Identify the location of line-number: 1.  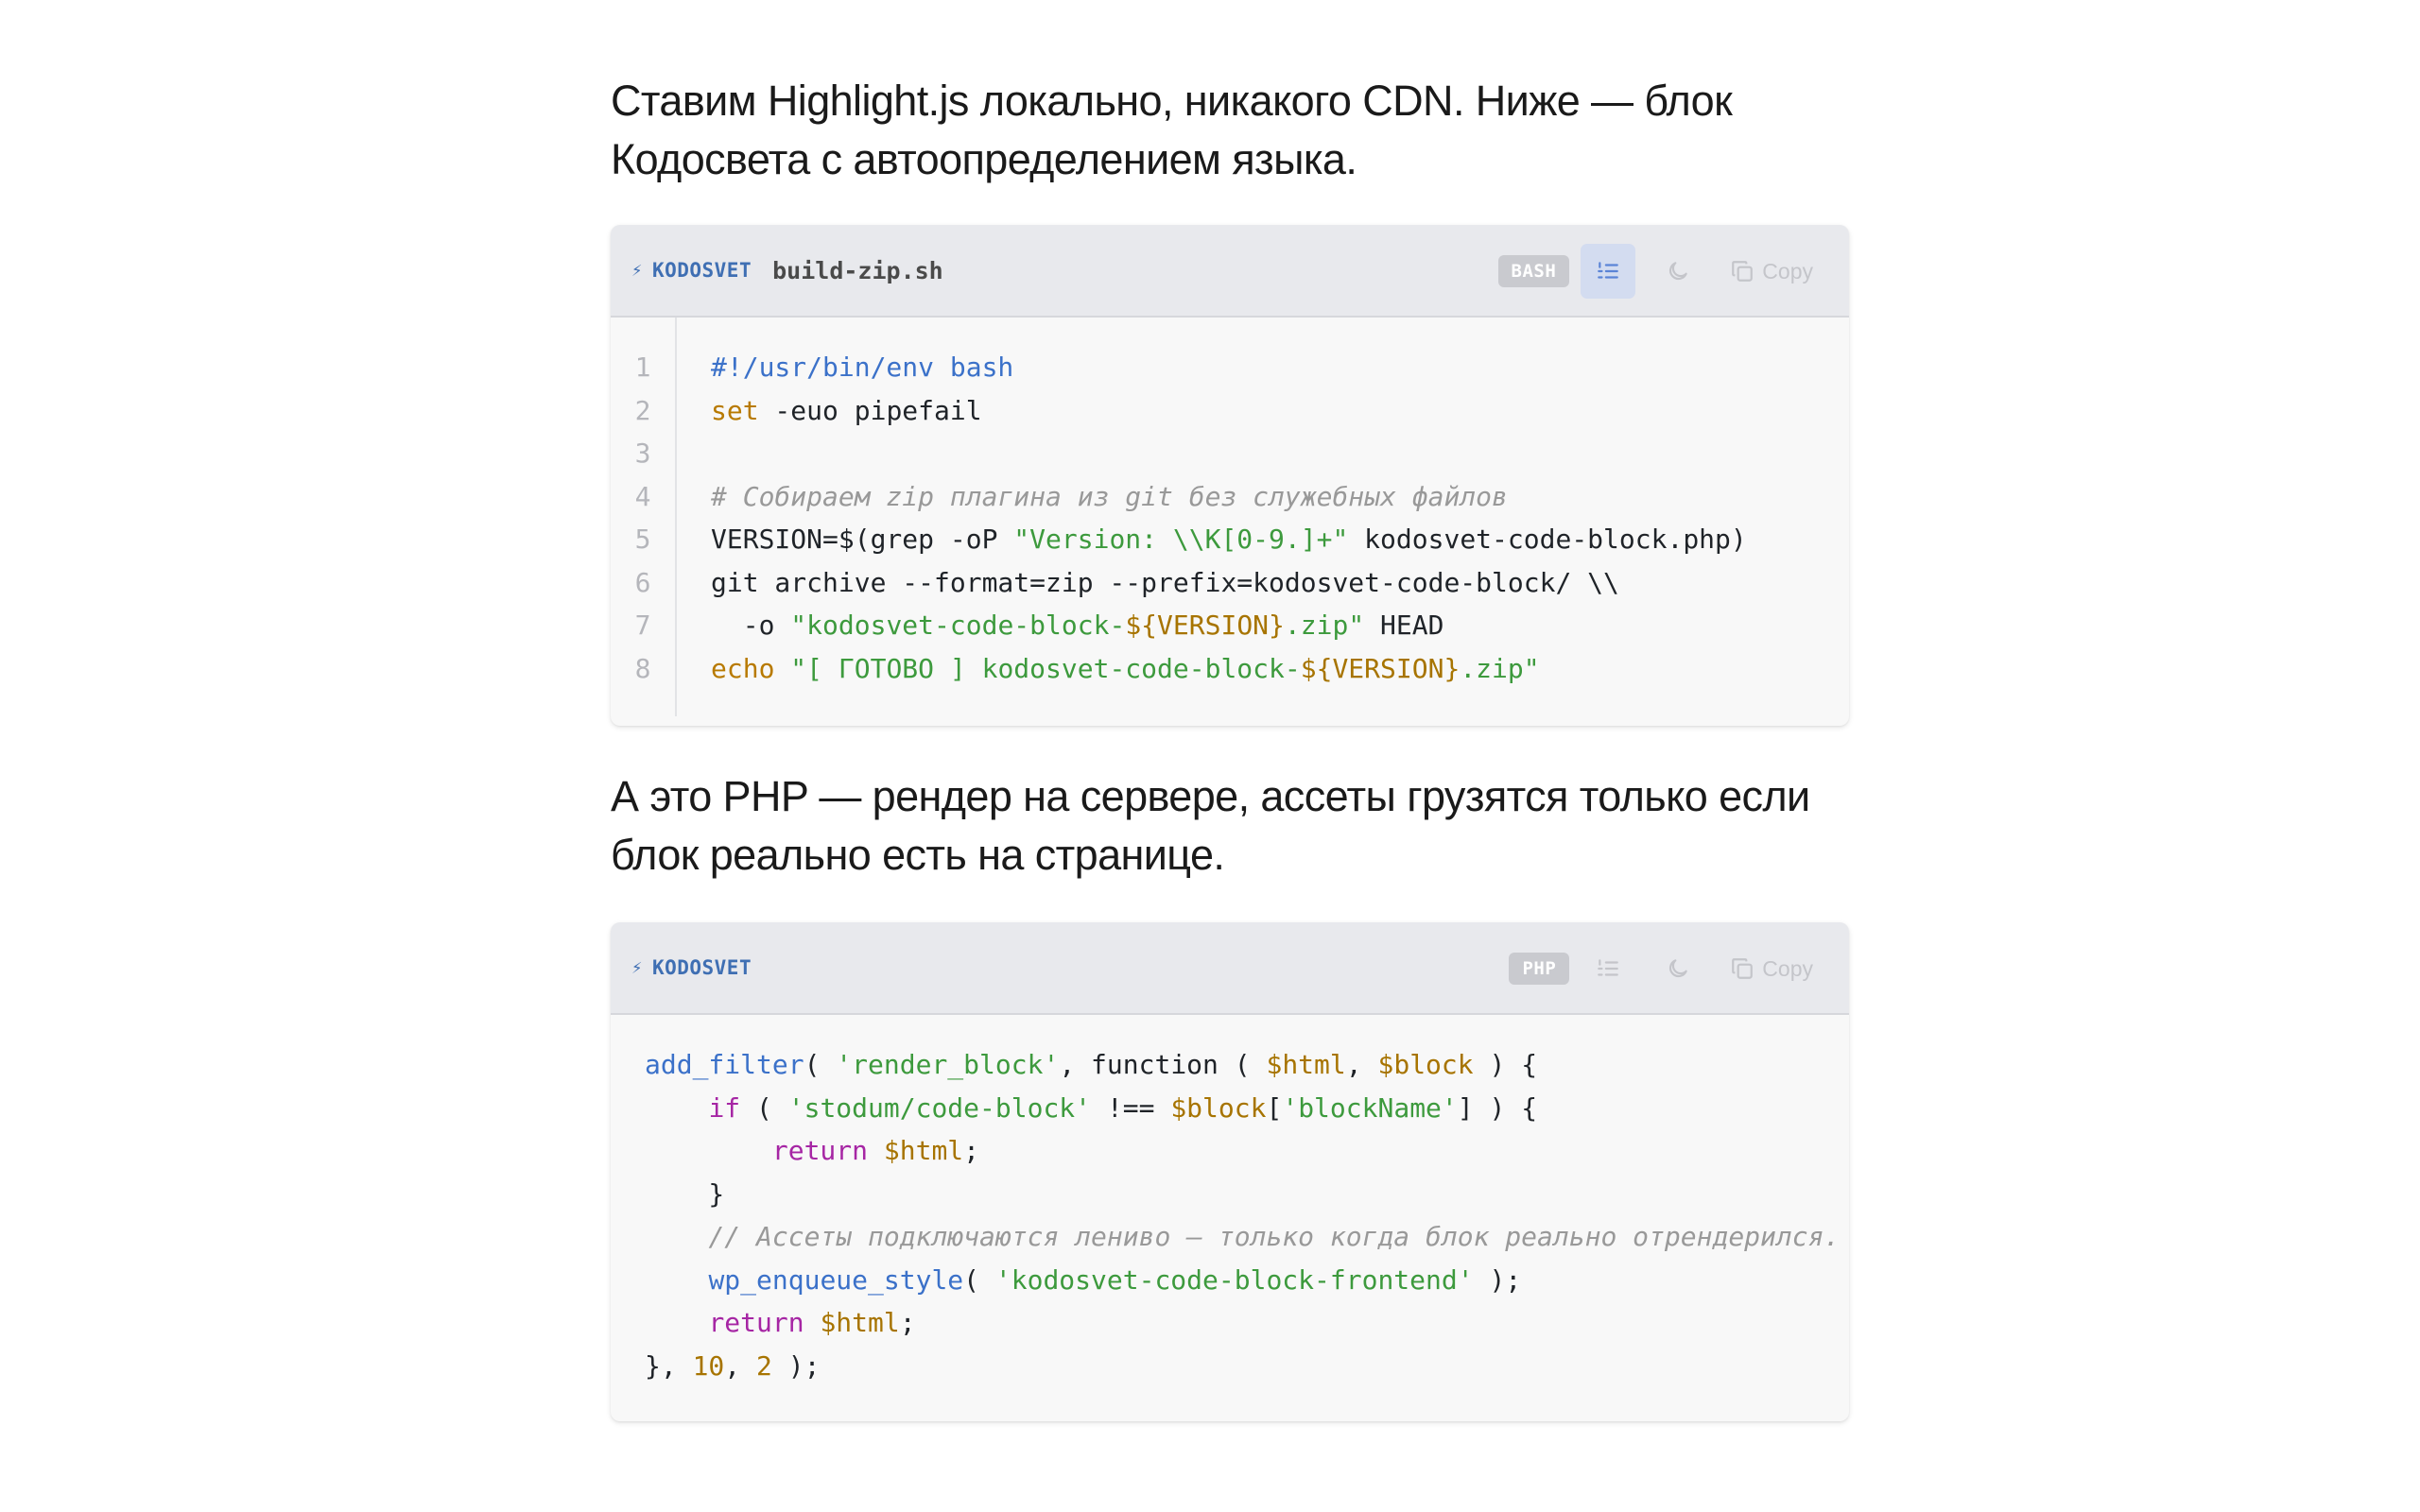
(642, 367).